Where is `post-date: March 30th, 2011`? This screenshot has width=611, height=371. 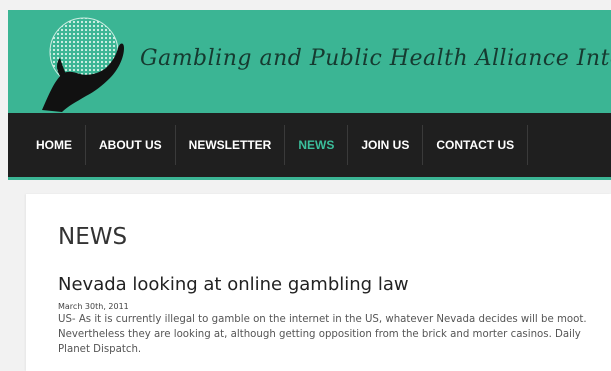
post-date: March 30th, 2011 is located at coordinates (93, 306).